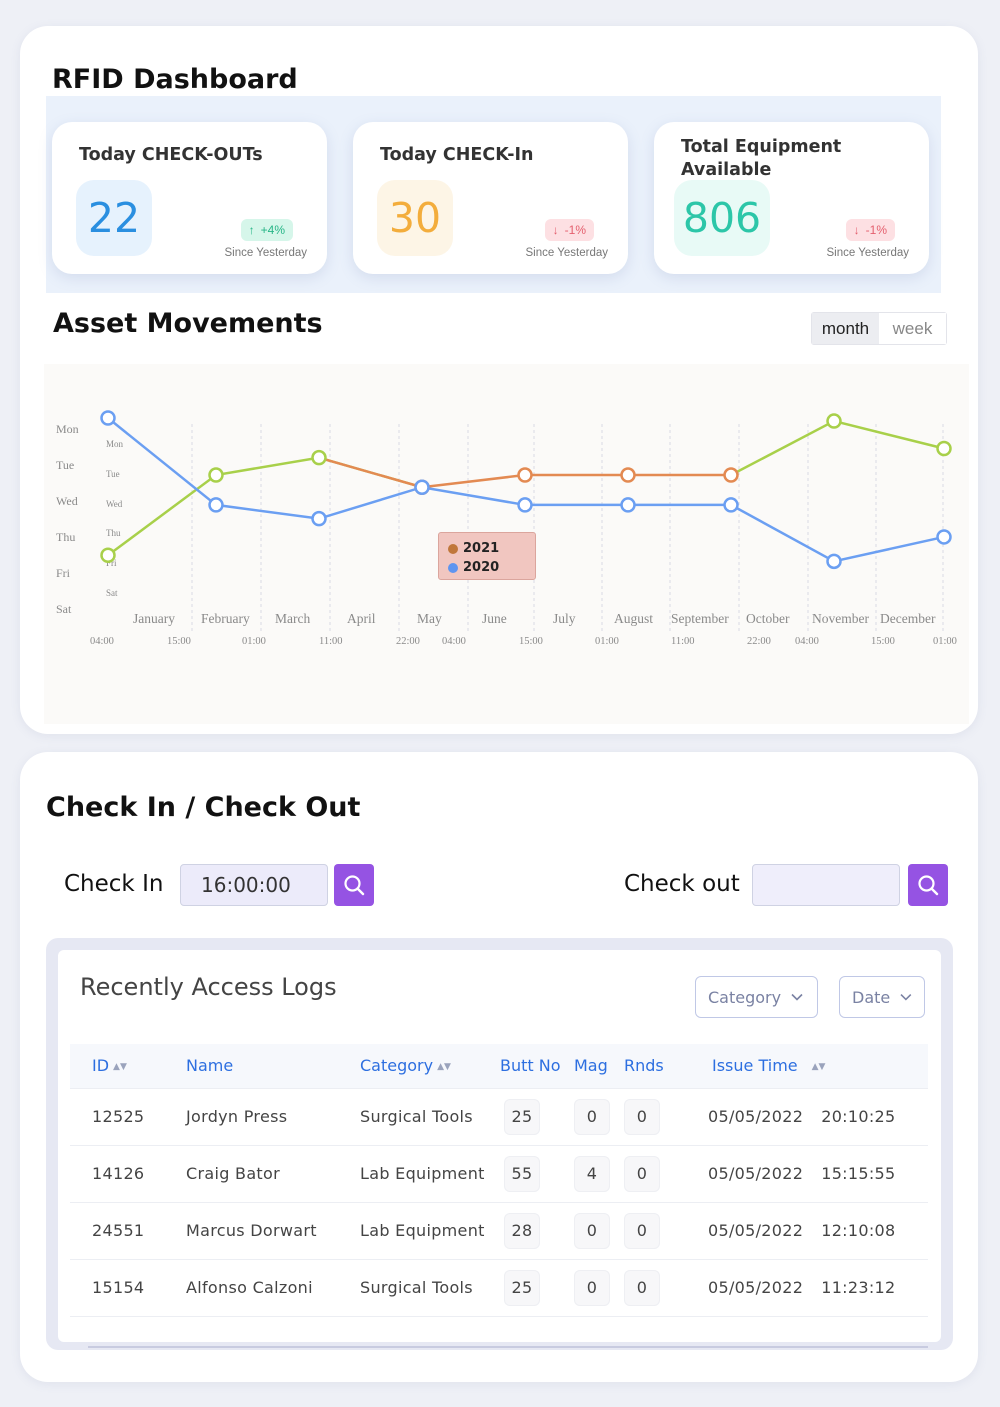  I want to click on check-in-label: Check In, so click(114, 884).